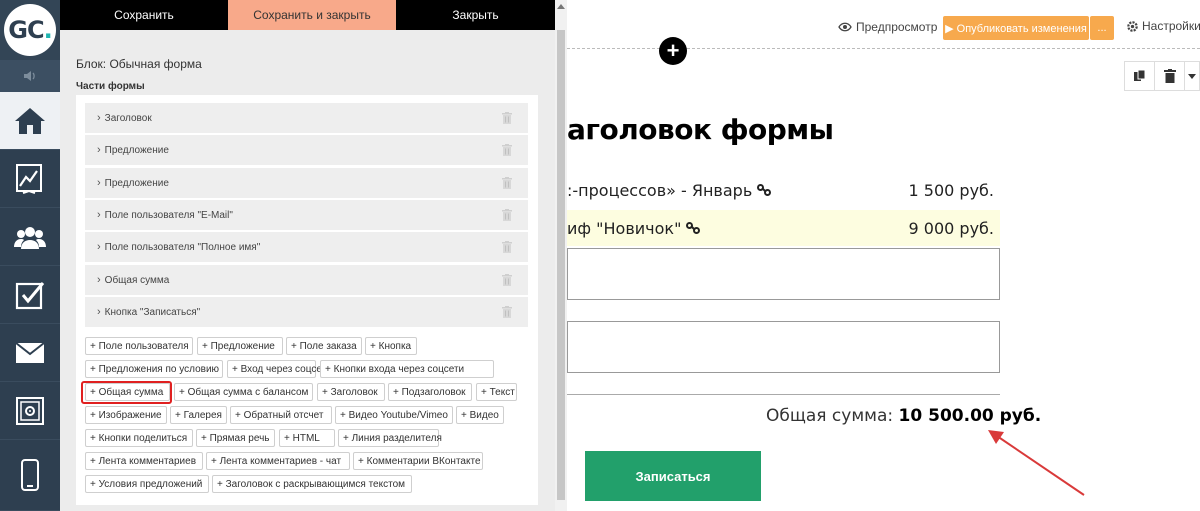 Image resolution: width=1200 pixels, height=511 pixels. I want to click on add-part-button: + Обратный отсчет, so click(281, 415).